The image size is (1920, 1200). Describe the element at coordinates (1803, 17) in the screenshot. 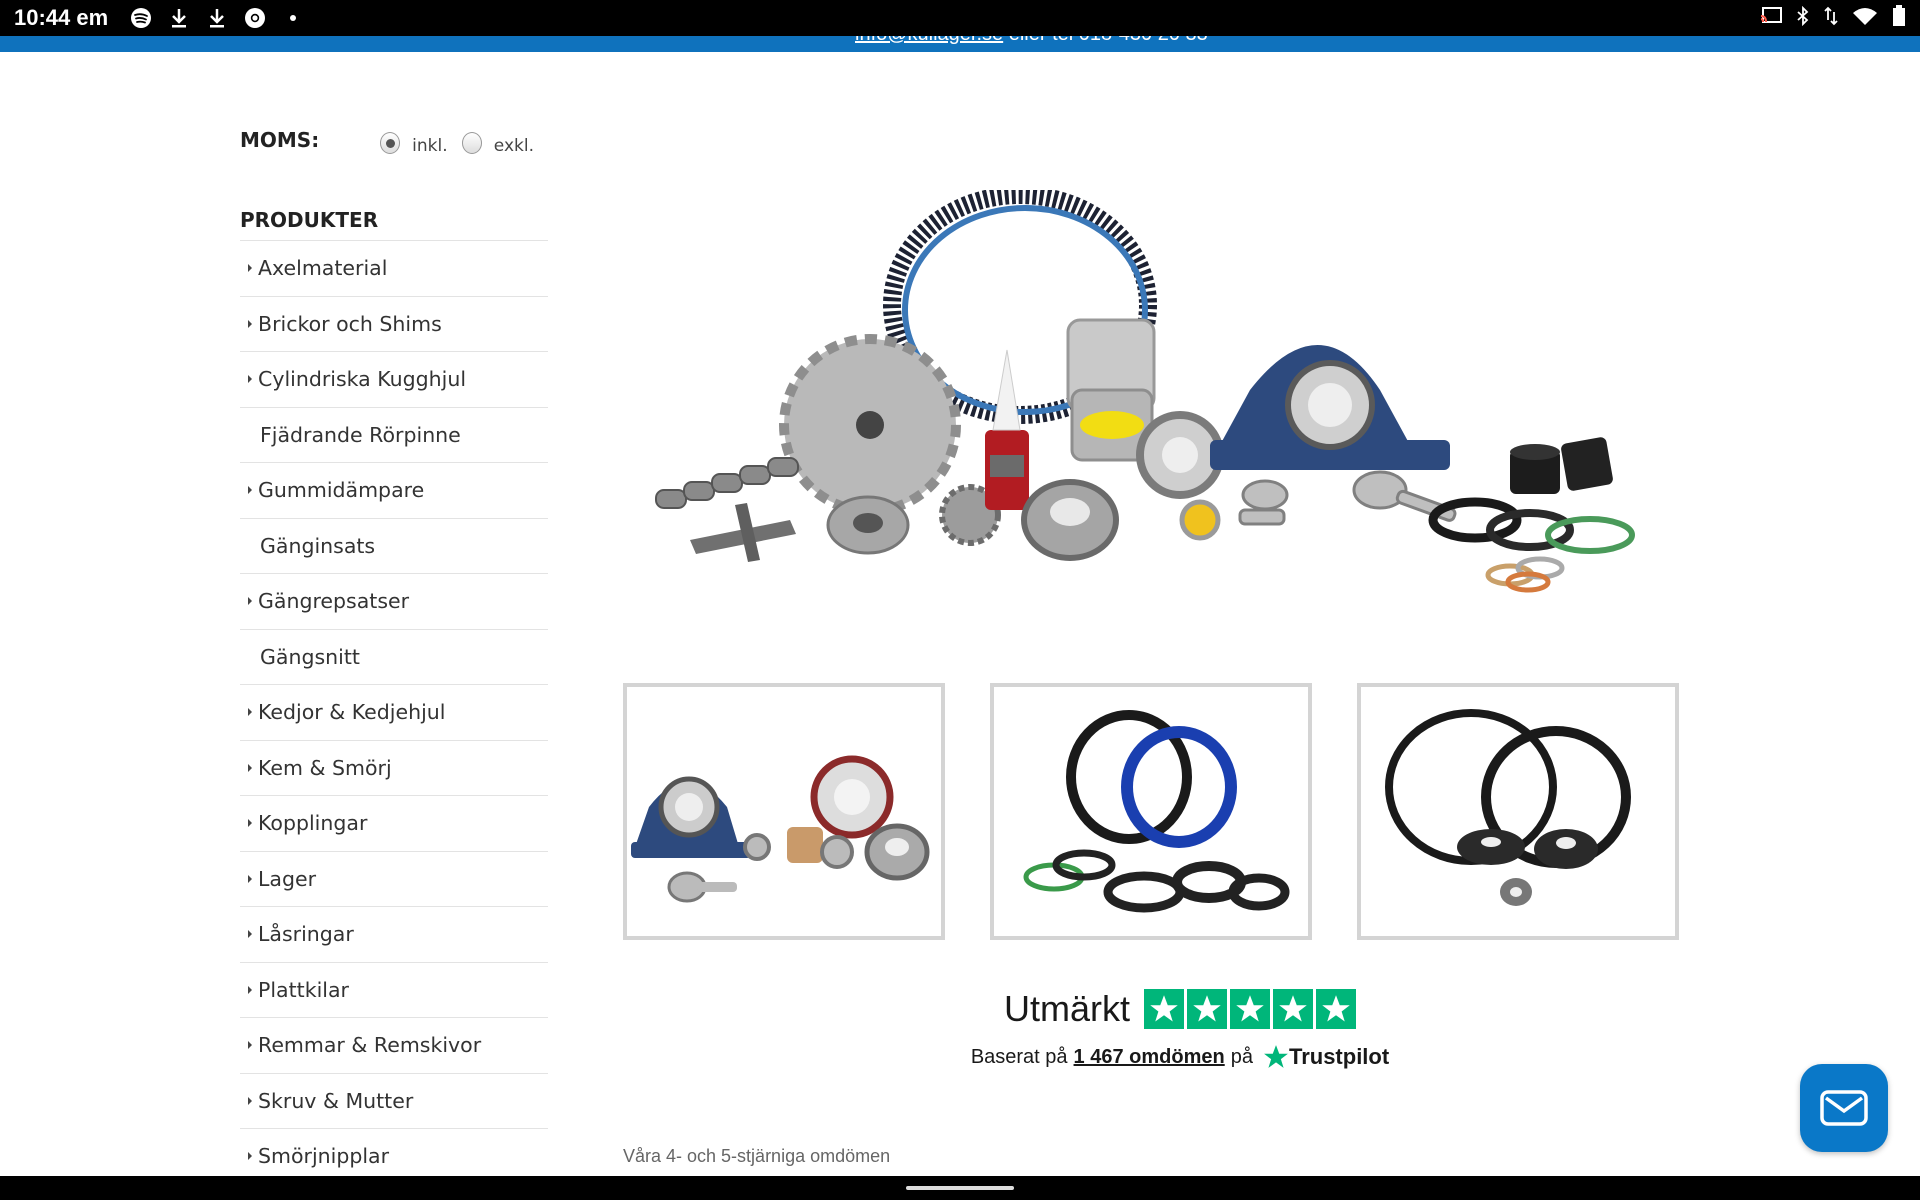

I see `bluetooth-icon` at that location.